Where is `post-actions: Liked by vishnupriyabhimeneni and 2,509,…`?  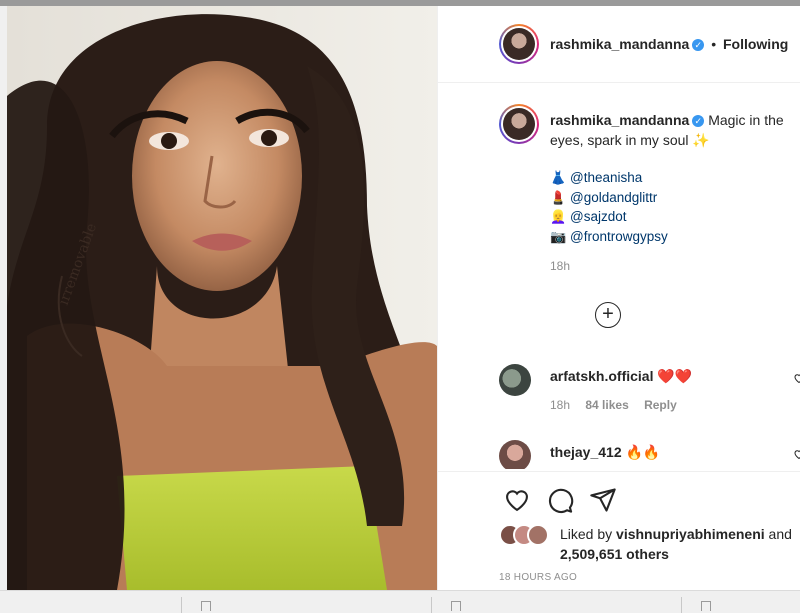 post-actions: Liked by vishnupriyabhimeneni and 2,509,… is located at coordinates (619, 530).